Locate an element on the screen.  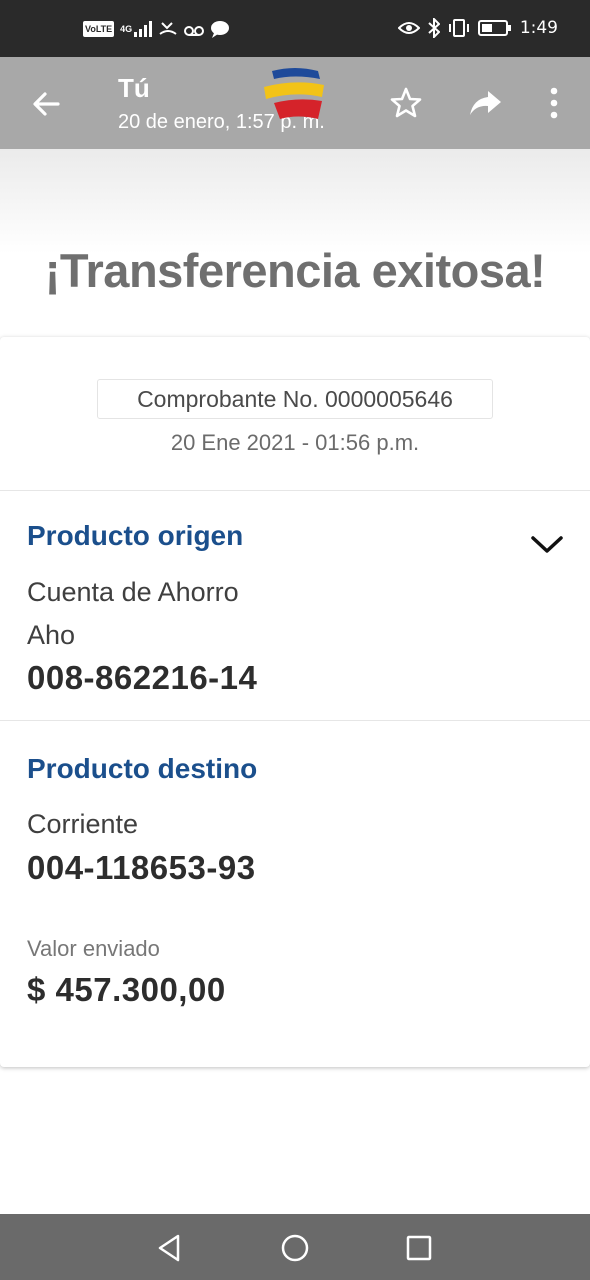
system-nav-bar is located at coordinates (295, 1247).